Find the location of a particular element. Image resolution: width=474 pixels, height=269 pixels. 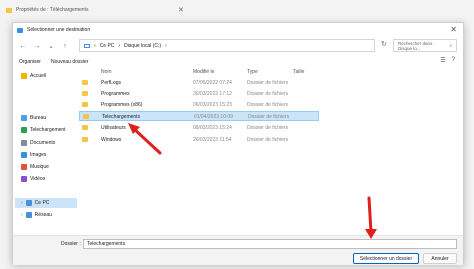

breadcrumb-local-disk: Disque local (C:) is located at coordinates (142, 46).